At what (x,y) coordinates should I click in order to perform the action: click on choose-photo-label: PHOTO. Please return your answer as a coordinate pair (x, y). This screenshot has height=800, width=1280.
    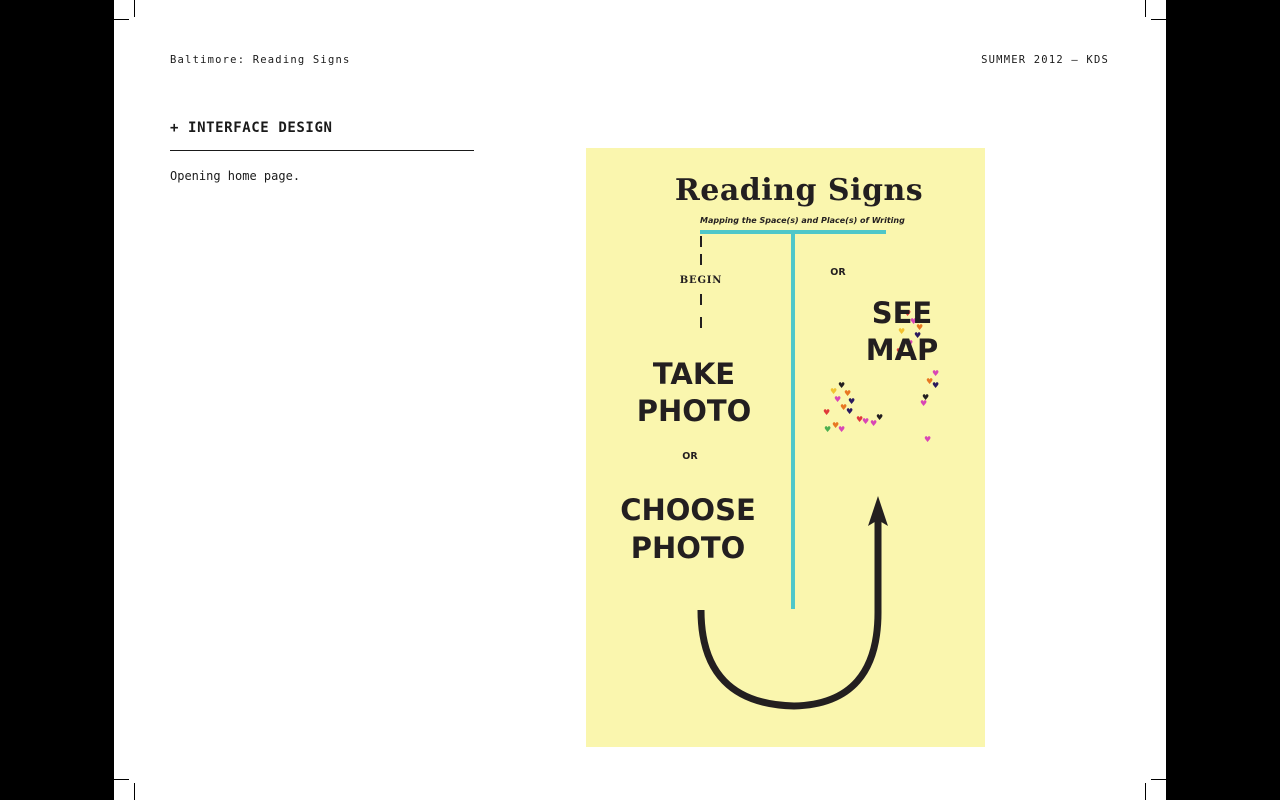
    Looking at the image, I should click on (688, 548).